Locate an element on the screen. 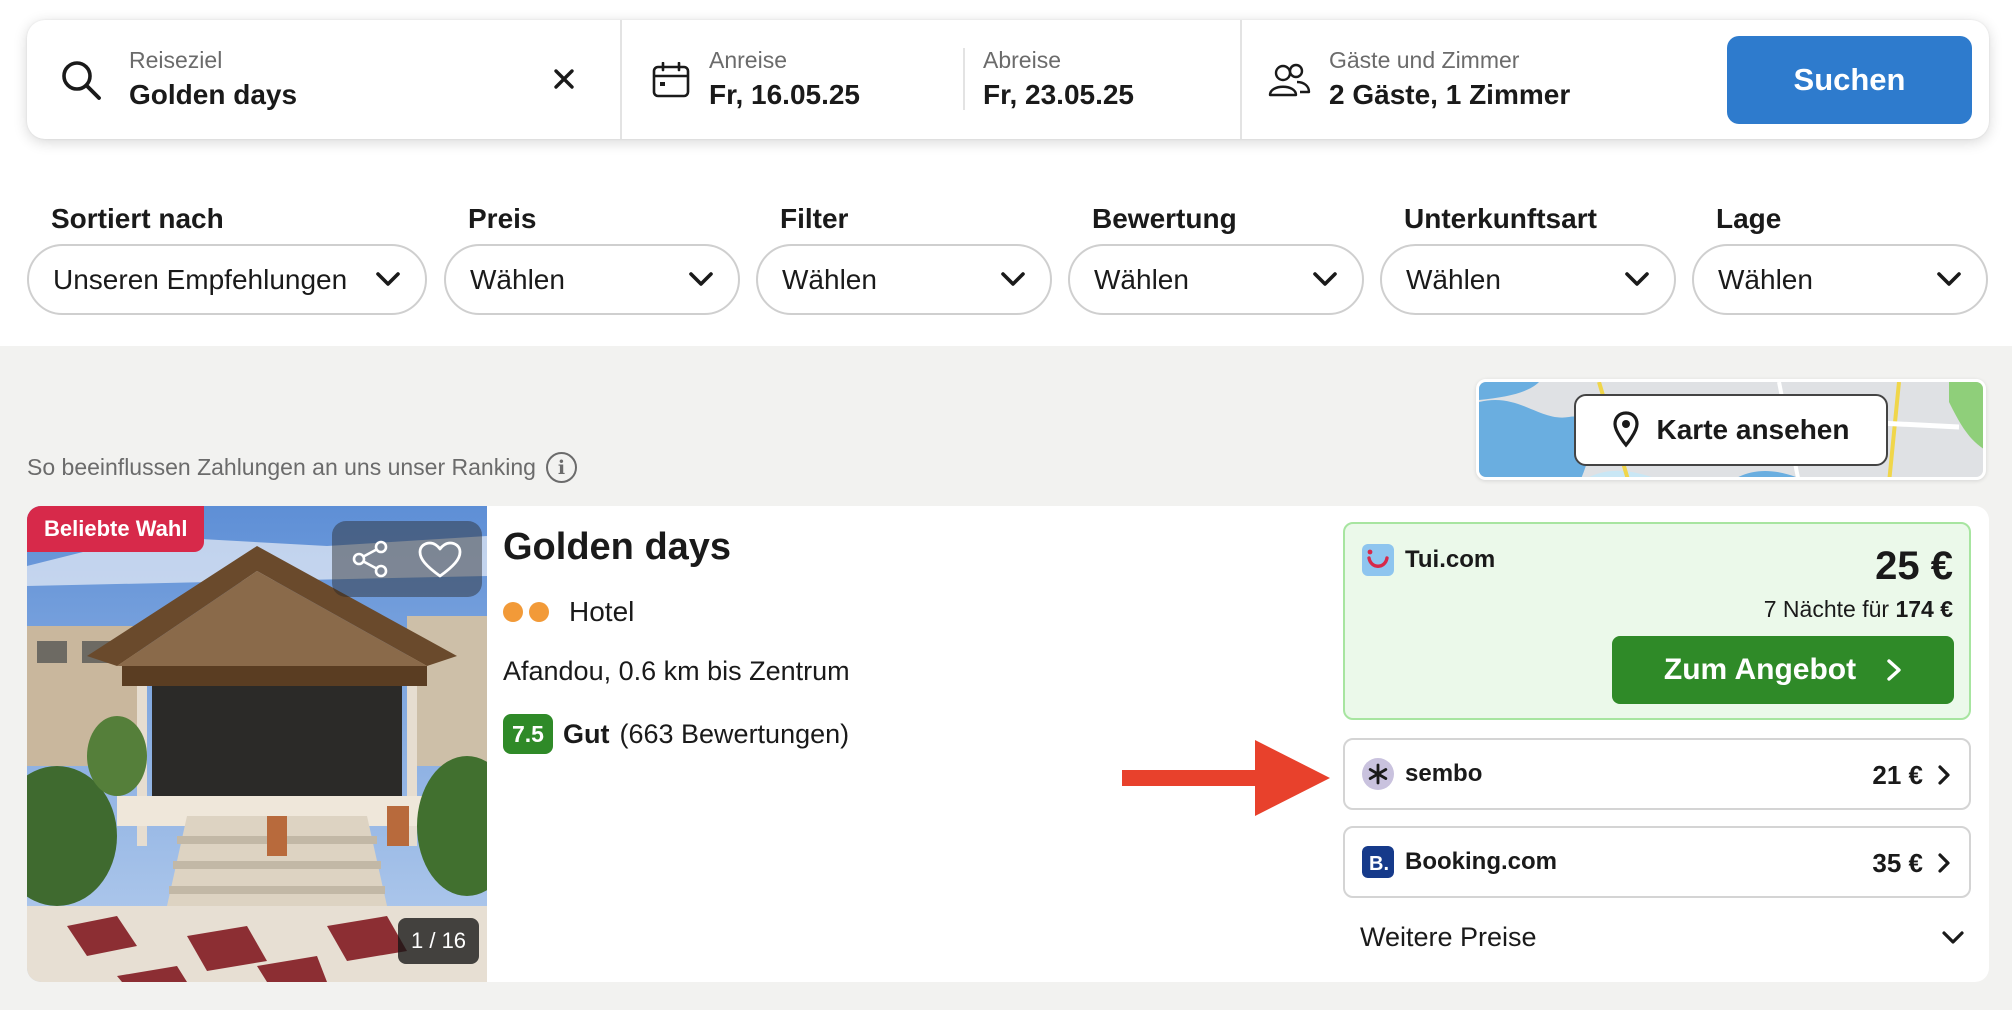 The height and width of the screenshot is (1010, 2012). guests-icon is located at coordinates (1289, 80).